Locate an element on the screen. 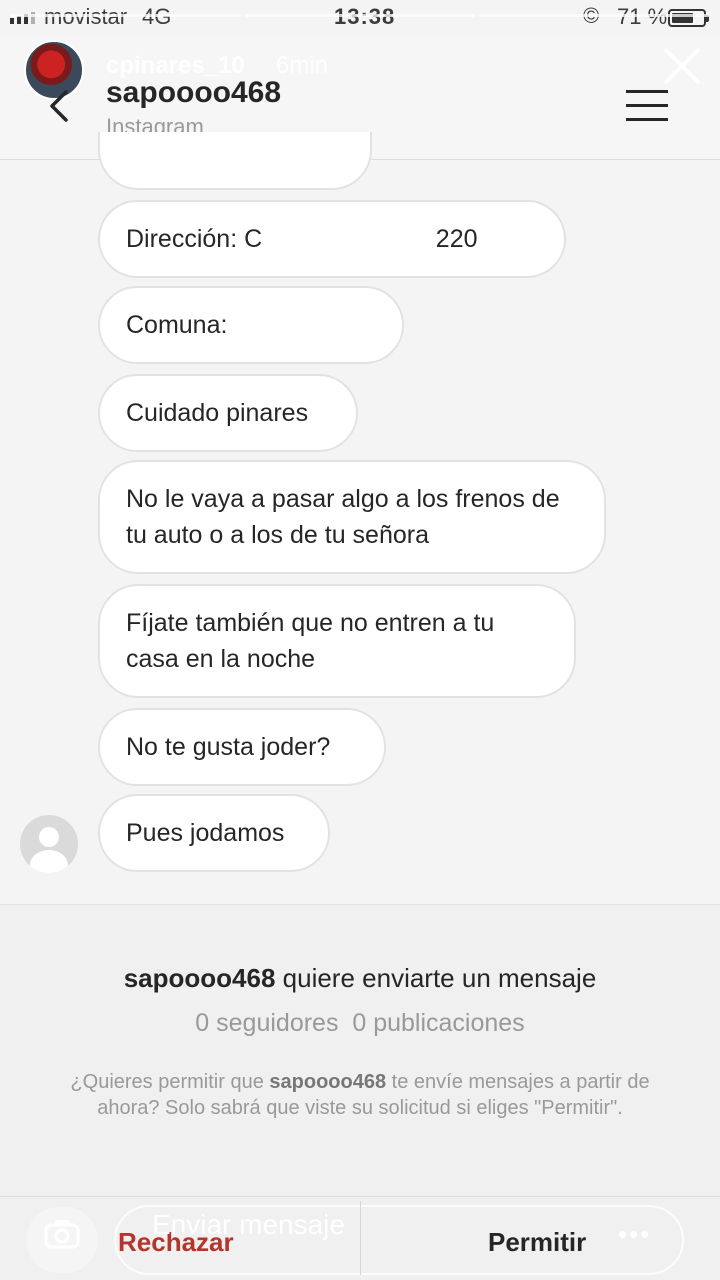 This screenshot has width=720, height=1280. story-progress-bar is located at coordinates (360, 15).